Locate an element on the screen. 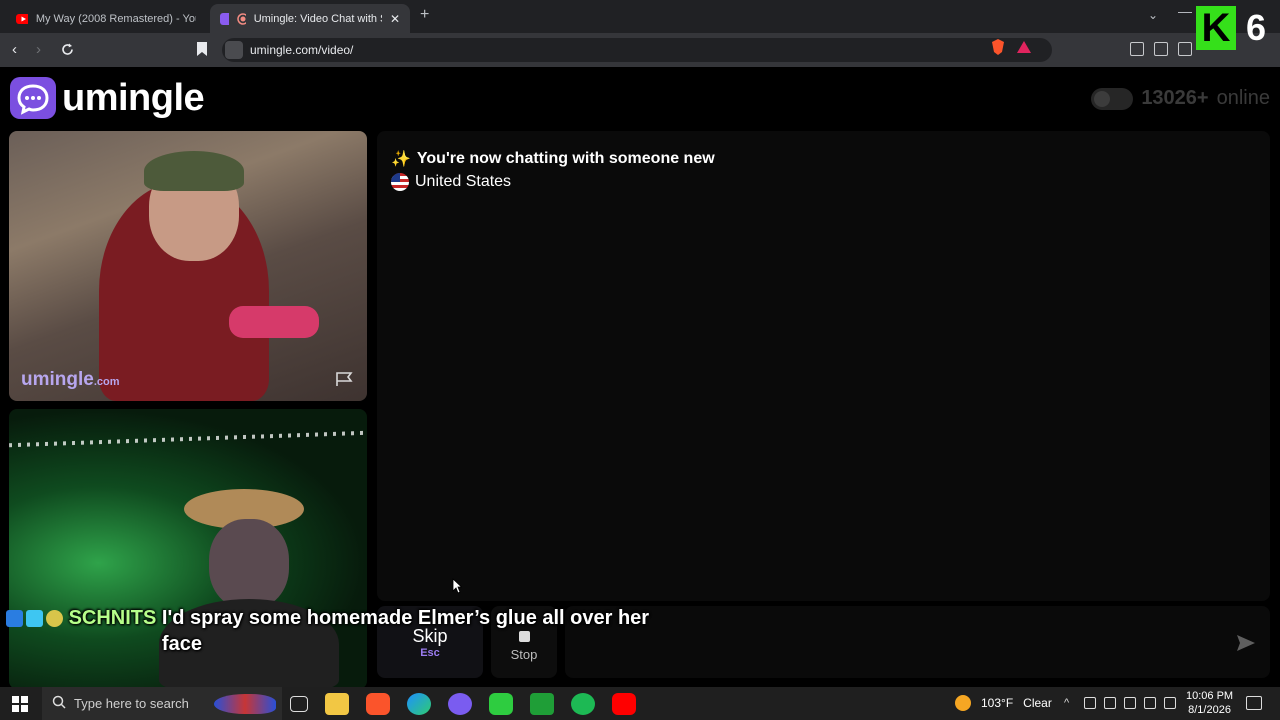 The height and width of the screenshot is (720, 1280). theme-toggle is located at coordinates (1112, 98).